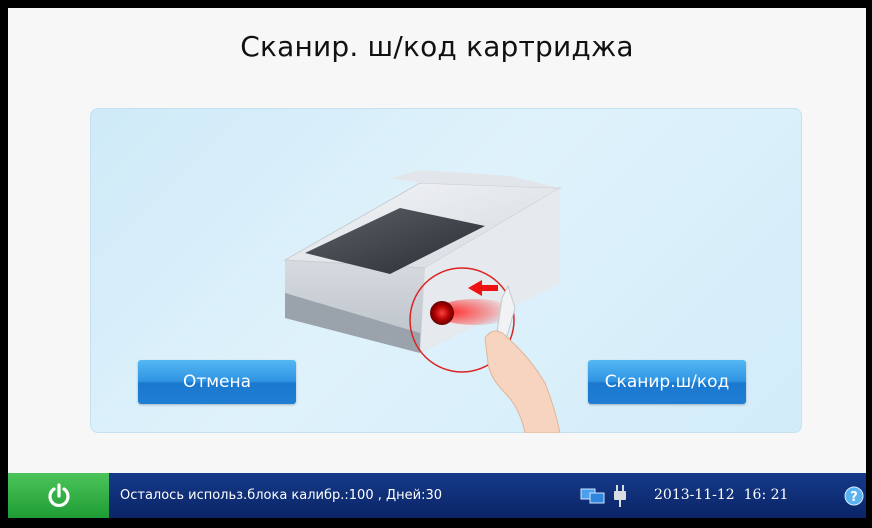 The height and width of the screenshot is (528, 872). What do you see at coordinates (620, 496) in the screenshot?
I see `power-plug-icon` at bounding box center [620, 496].